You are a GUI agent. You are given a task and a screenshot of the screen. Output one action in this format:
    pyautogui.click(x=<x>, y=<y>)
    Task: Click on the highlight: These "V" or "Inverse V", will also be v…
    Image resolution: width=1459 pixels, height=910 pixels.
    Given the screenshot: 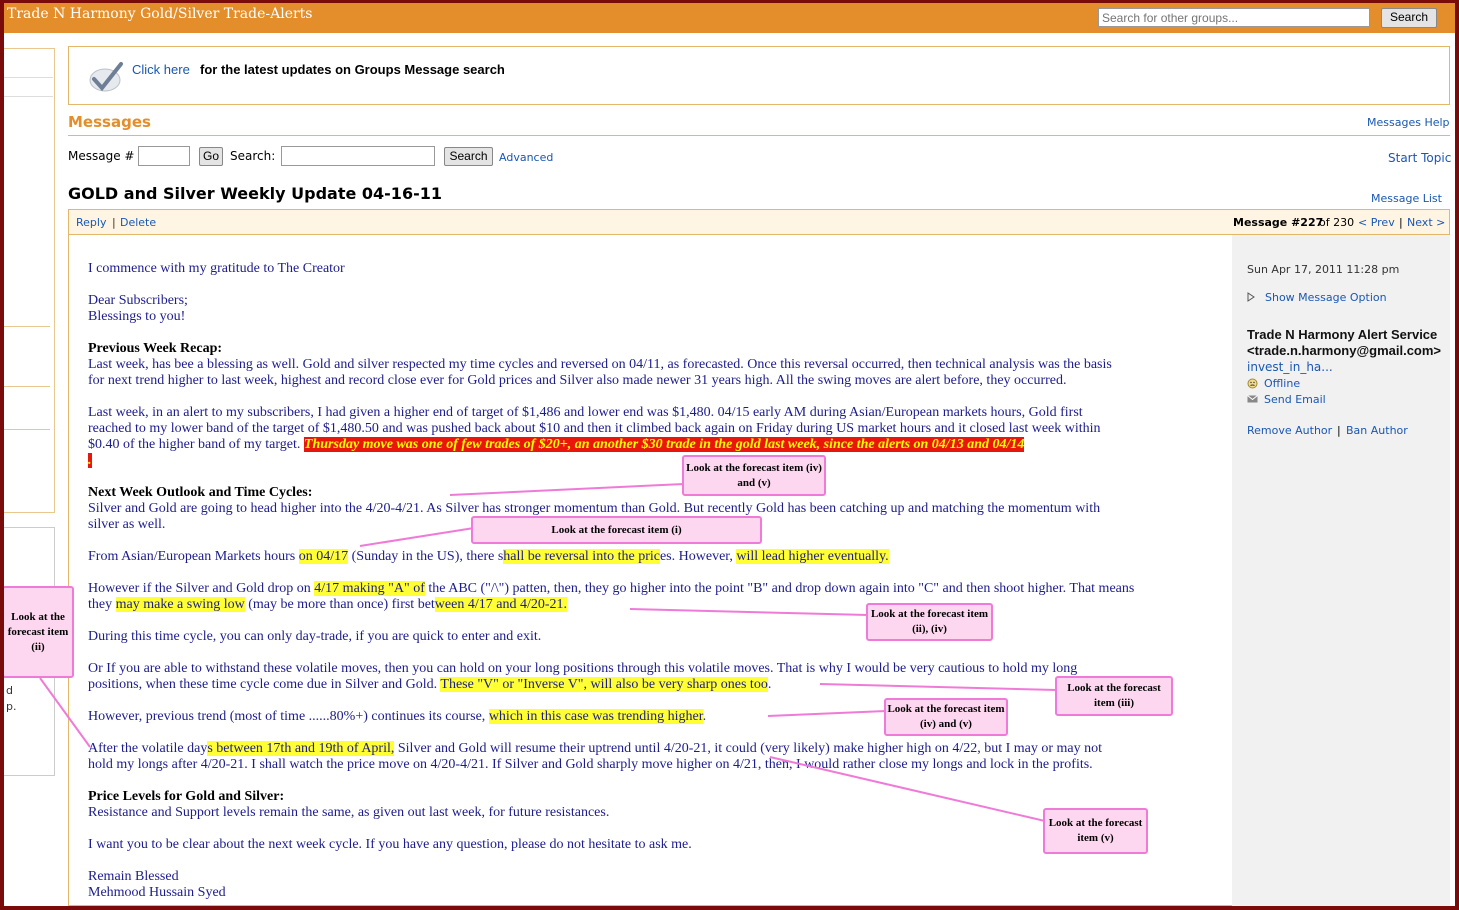 What is the action you would take?
    pyautogui.click(x=604, y=684)
    